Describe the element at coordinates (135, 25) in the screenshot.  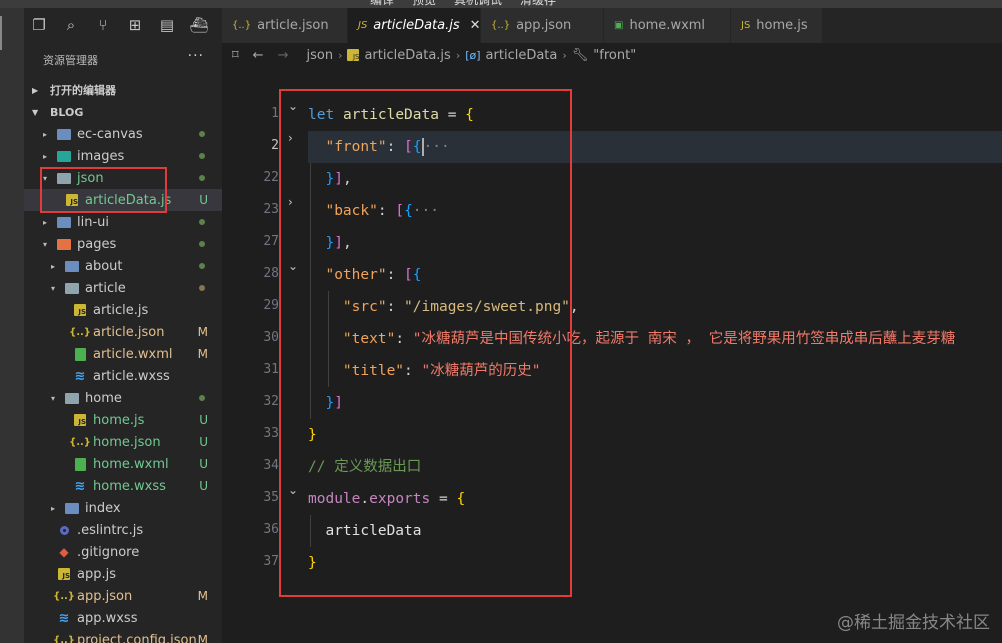
I see `extensions-icon: ⊞` at that location.